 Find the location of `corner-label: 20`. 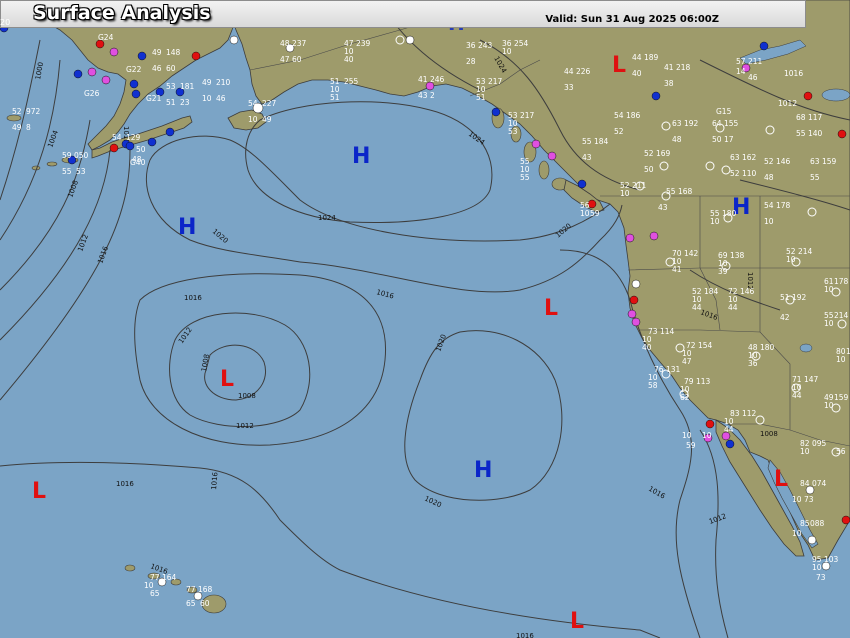

corner-label: 20 is located at coordinates (5, 22).